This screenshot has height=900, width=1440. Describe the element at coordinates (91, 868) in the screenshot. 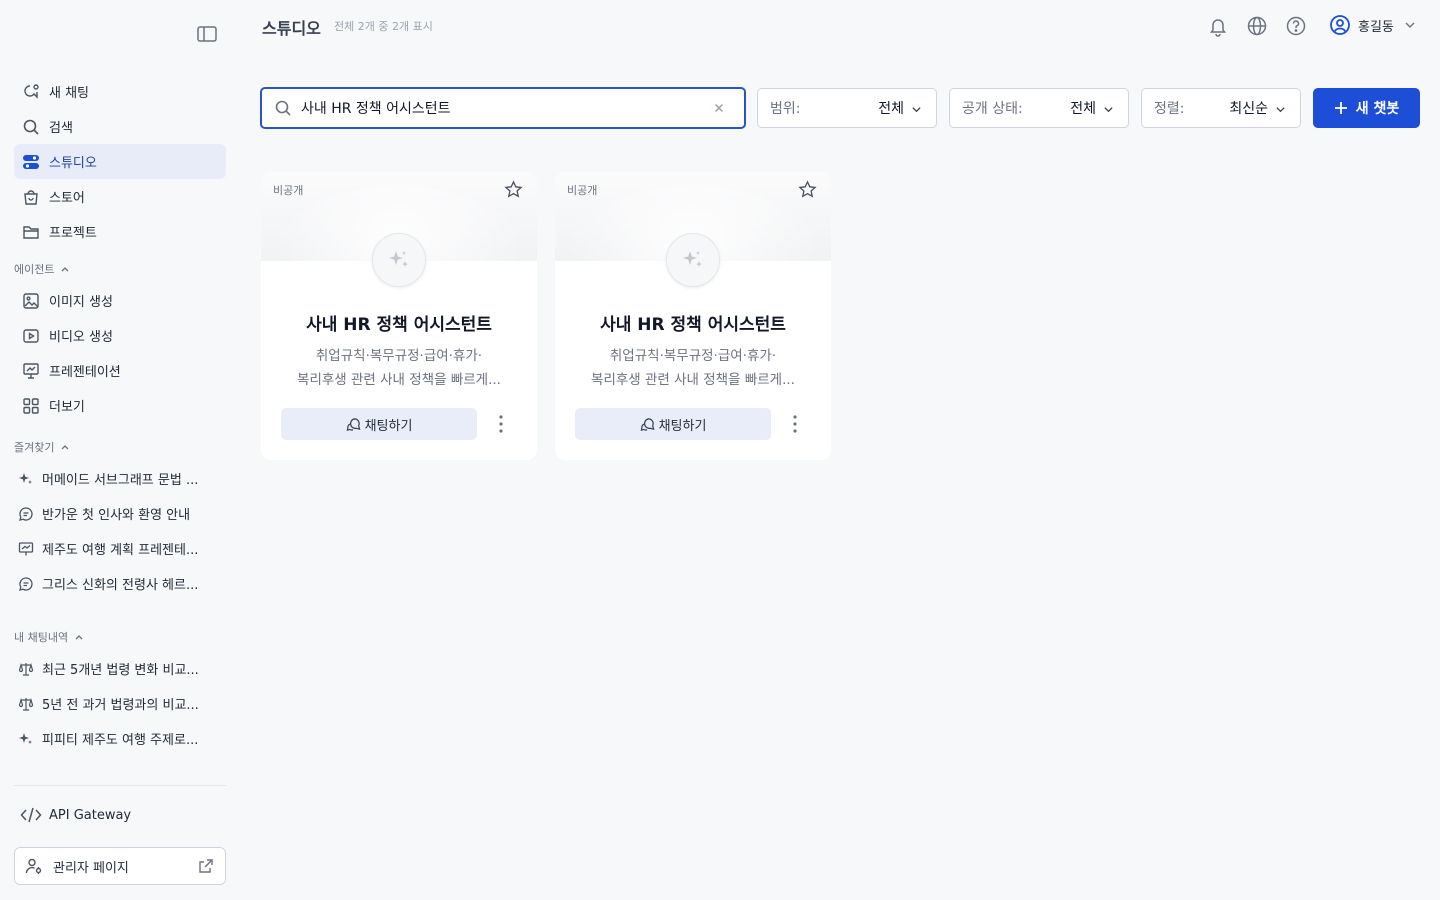

I see `admin-page-label: 관리자 페이지` at that location.